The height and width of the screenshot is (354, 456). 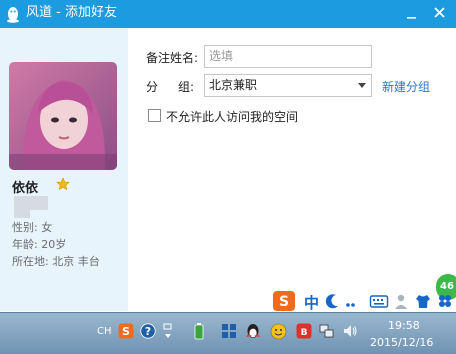 I want to click on qq-tray-icon, so click(x=253, y=331).